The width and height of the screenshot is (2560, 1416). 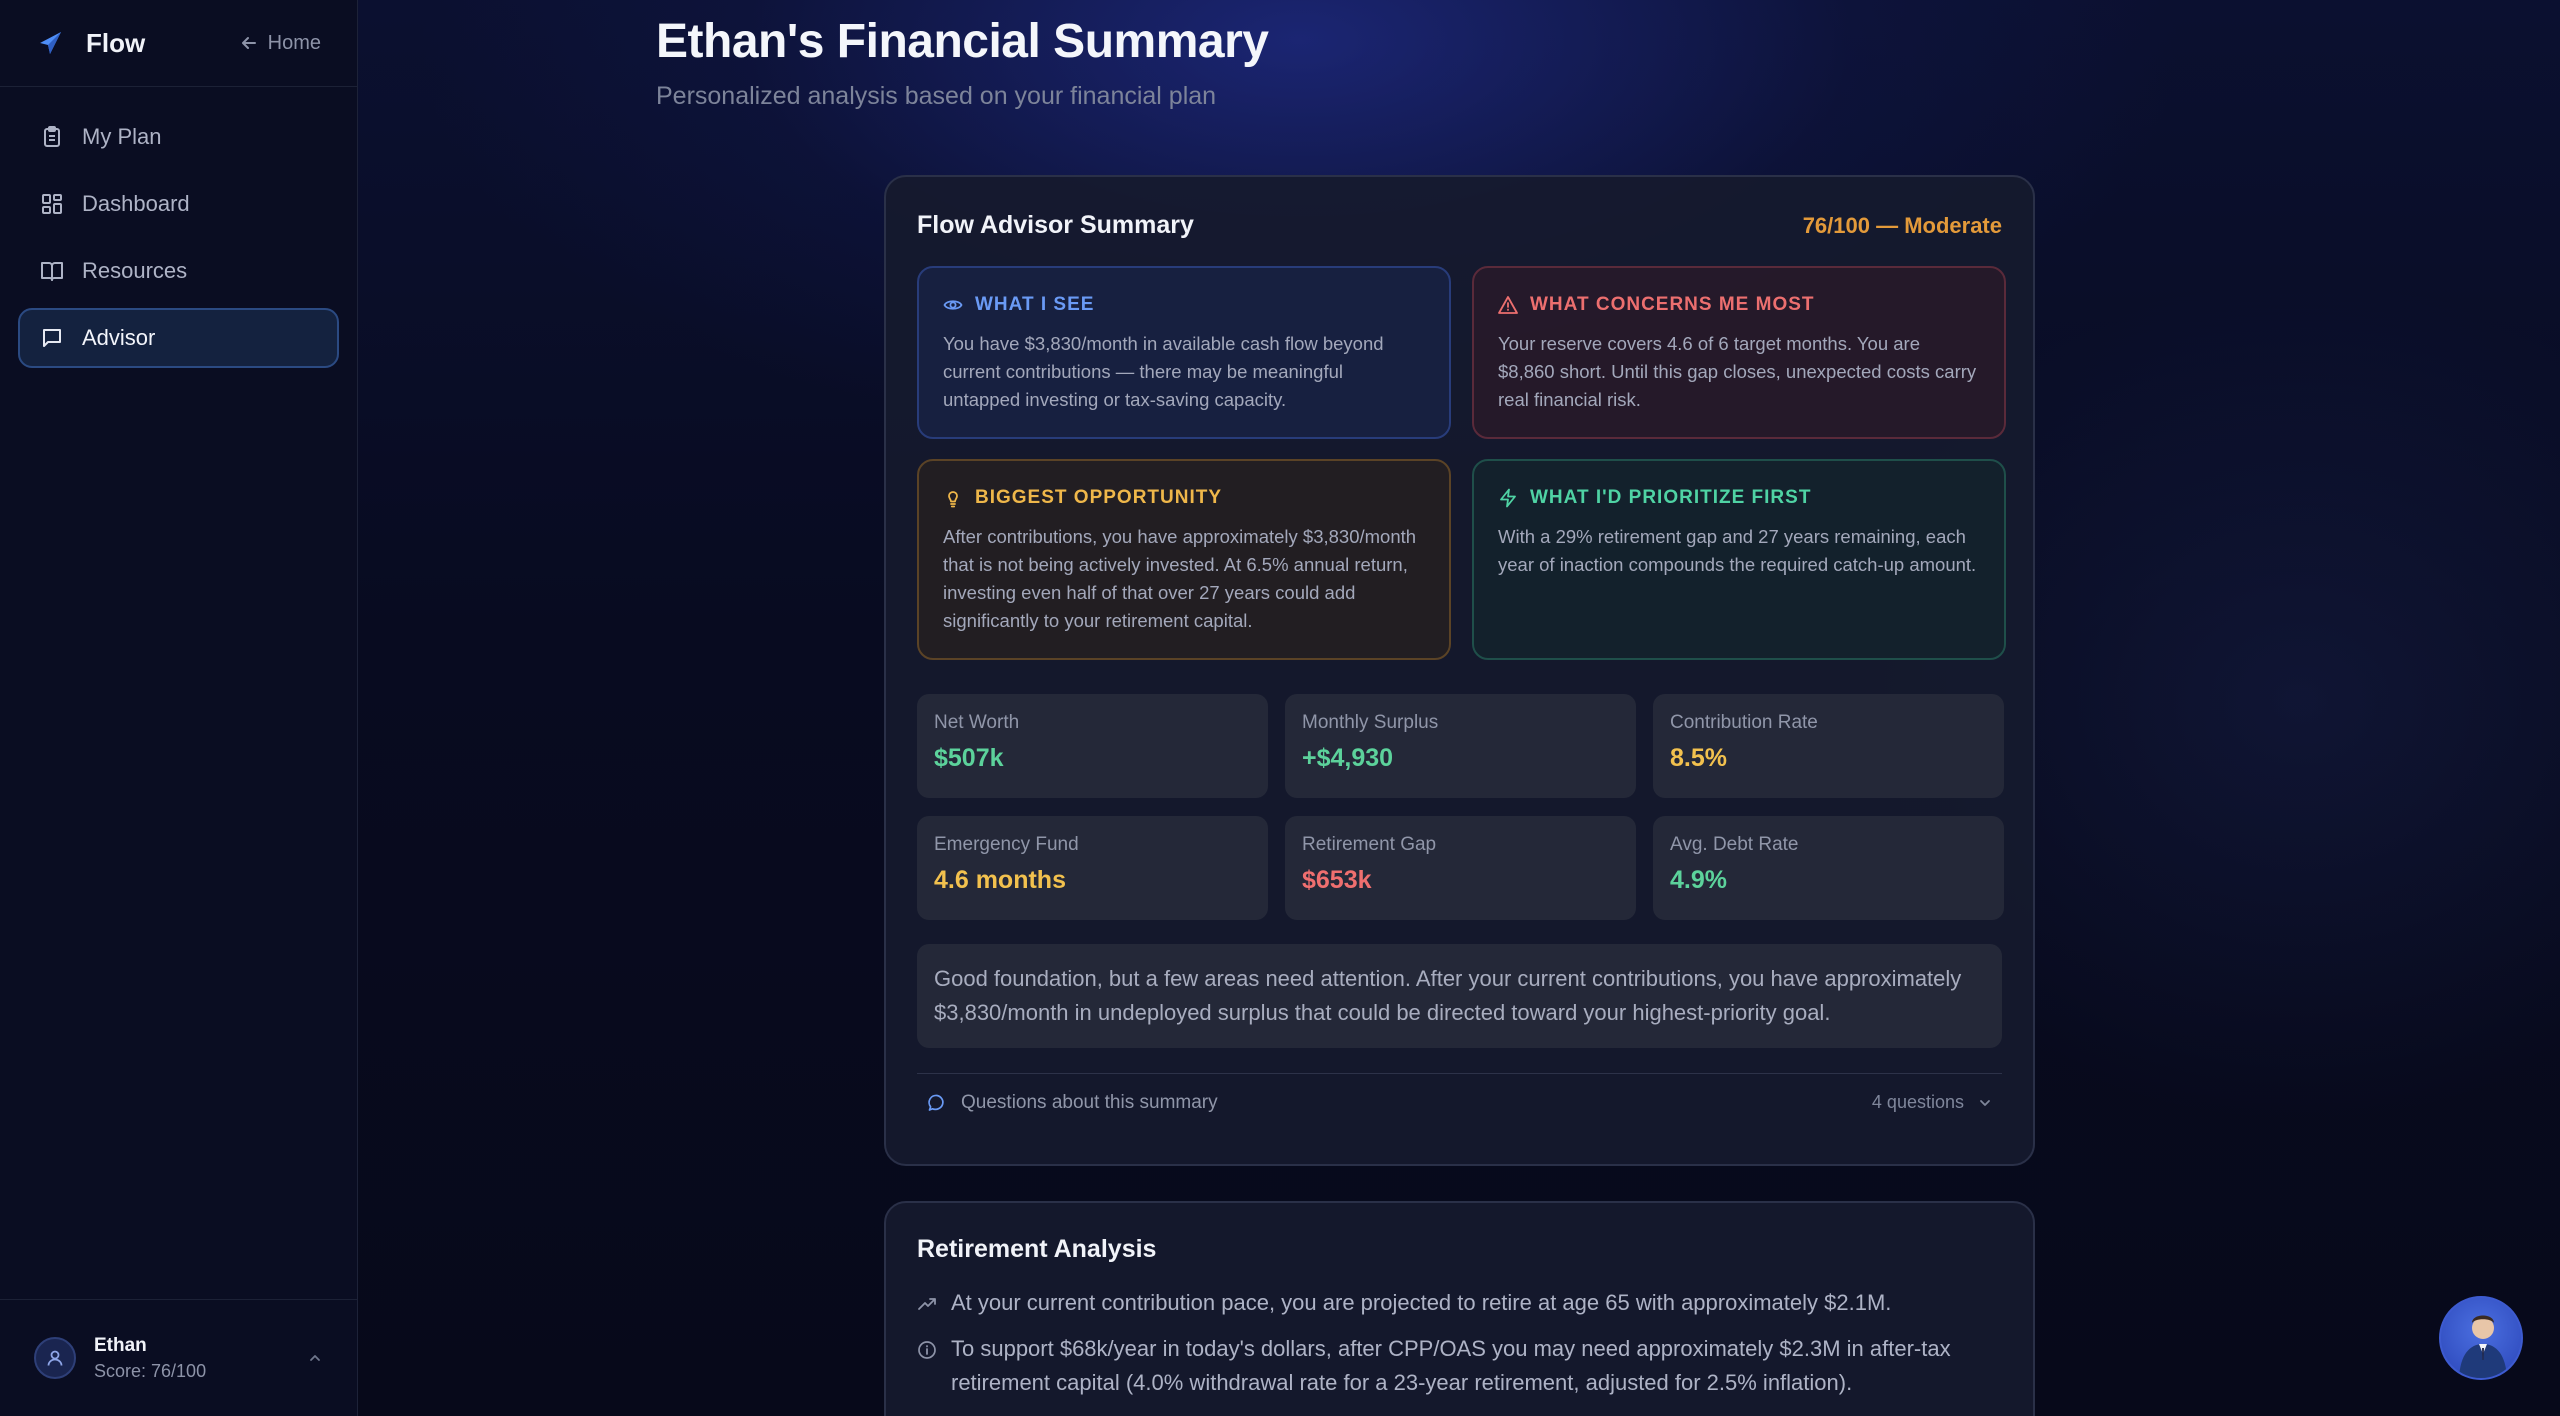 What do you see at coordinates (936, 1102) in the screenshot?
I see `chat-bubble-icon` at bounding box center [936, 1102].